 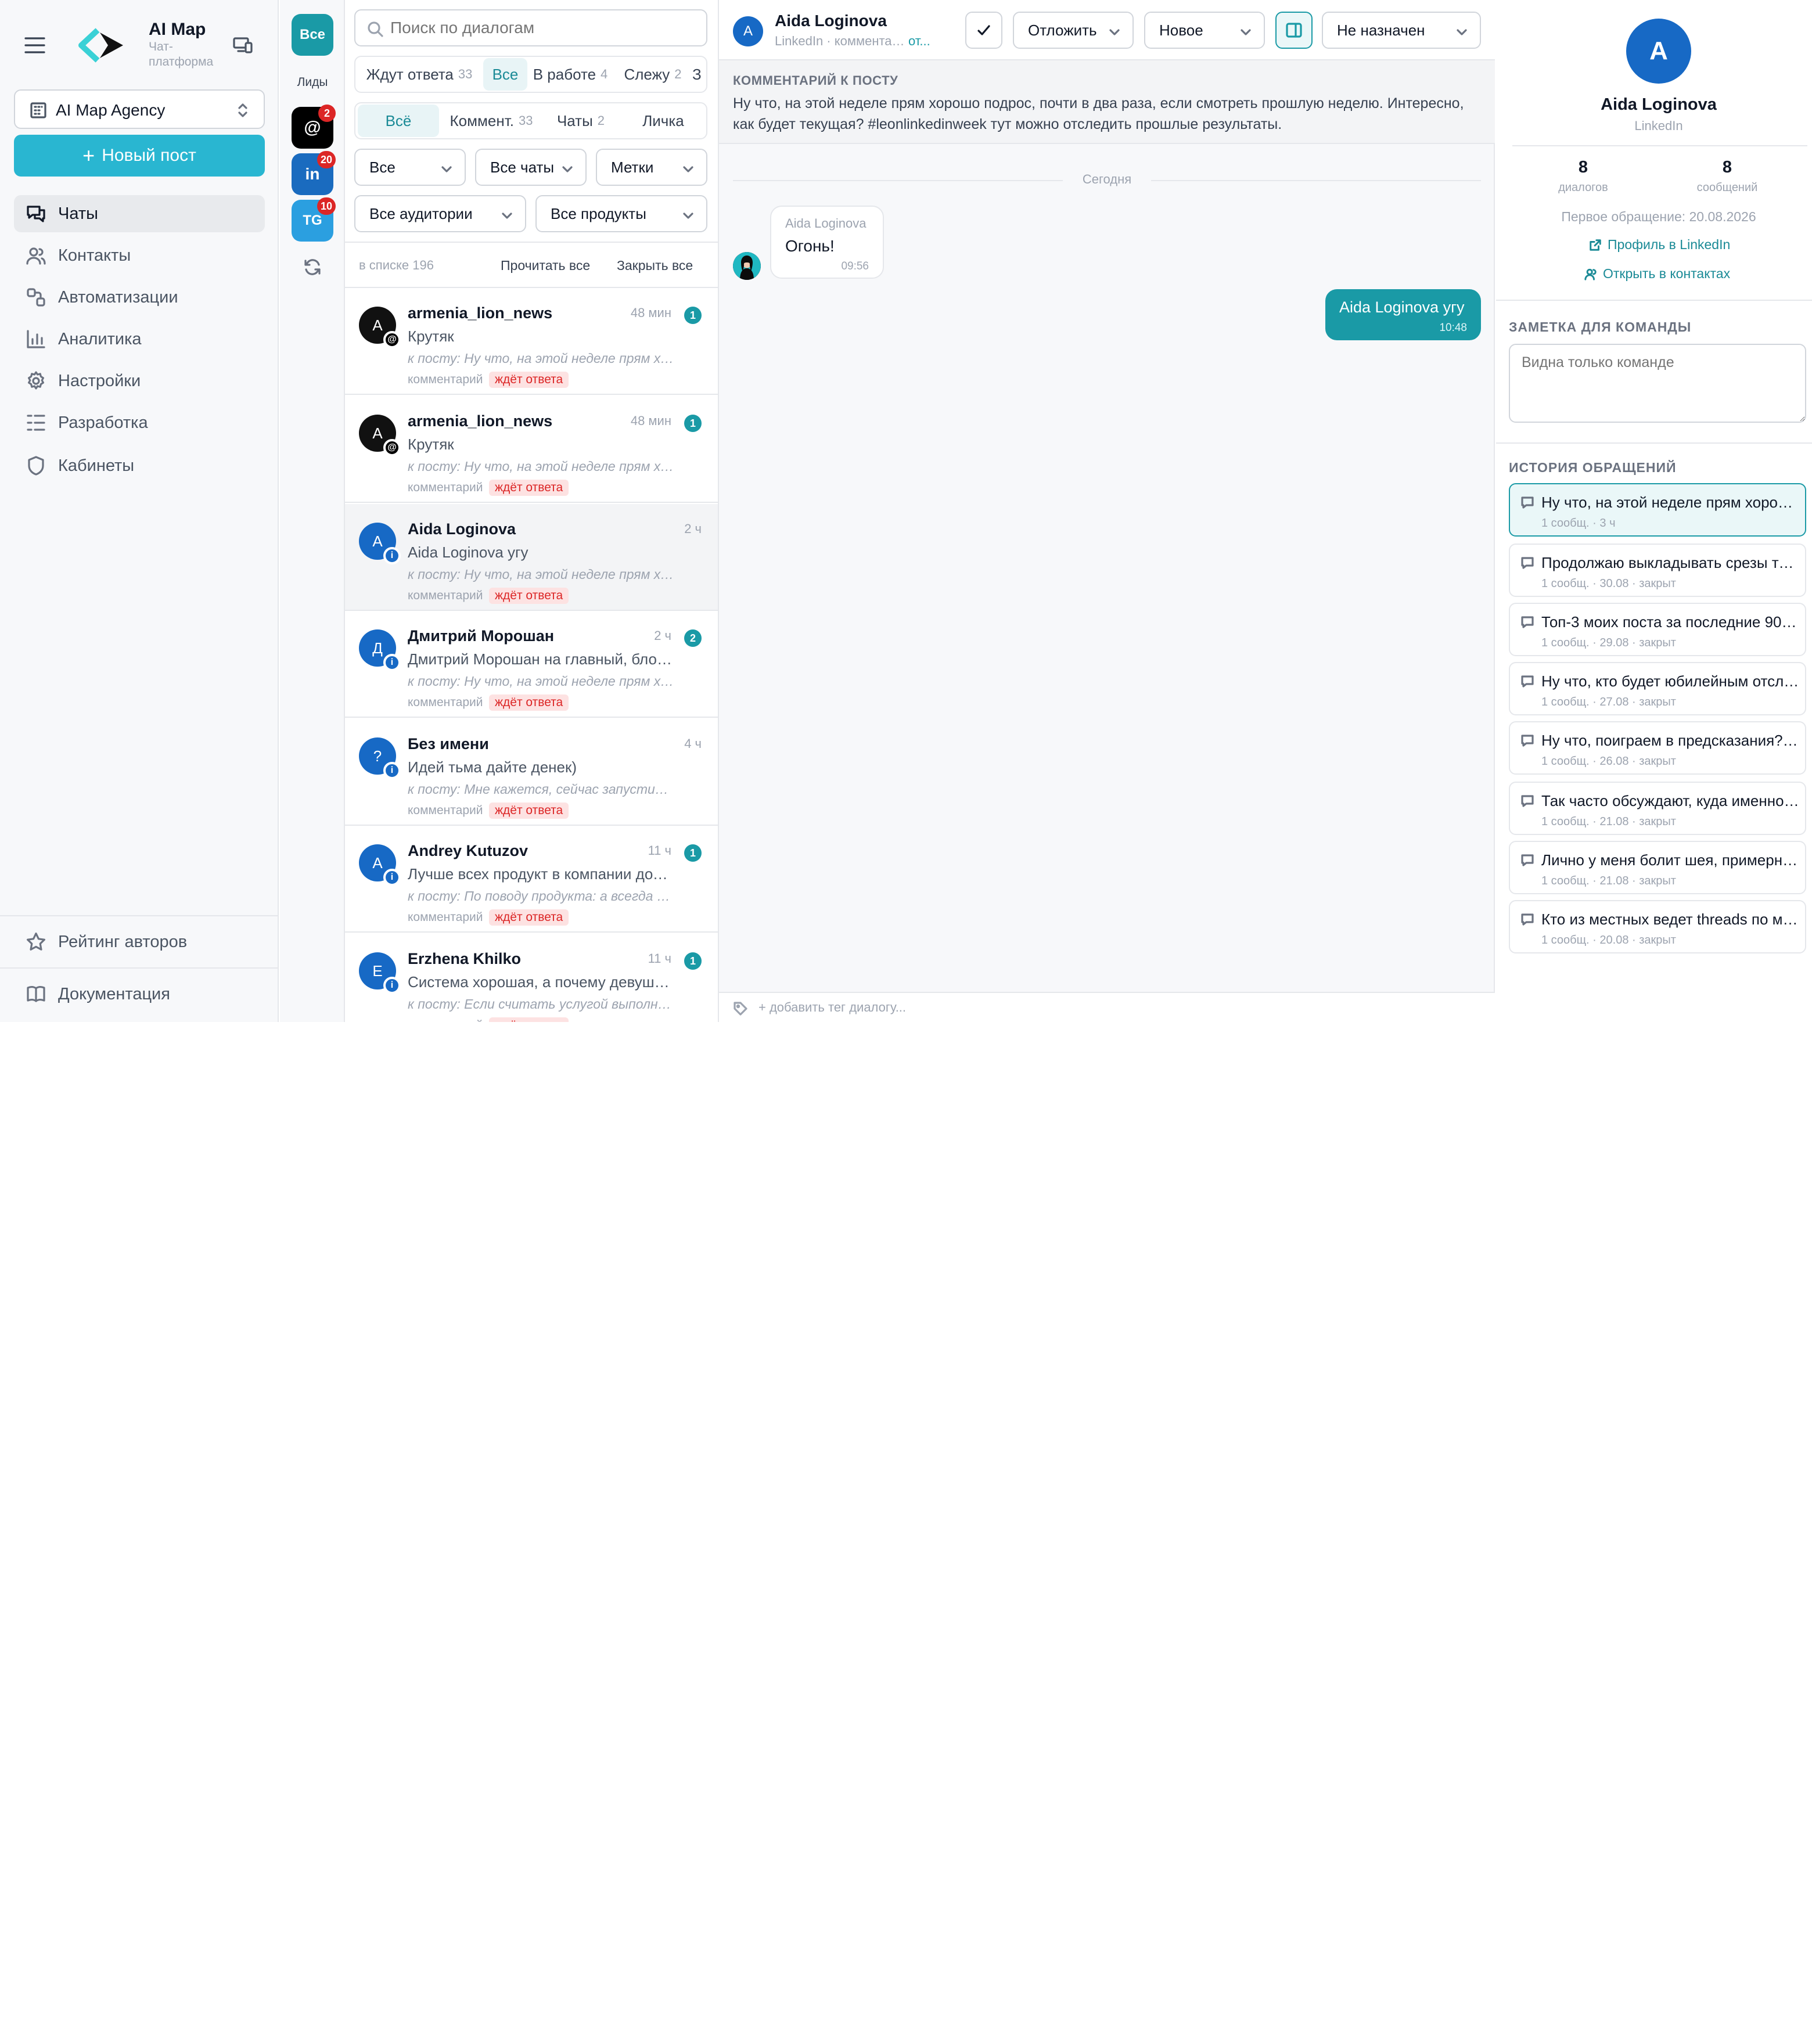 I want to click on tab-direct: Личка, so click(x=663, y=121).